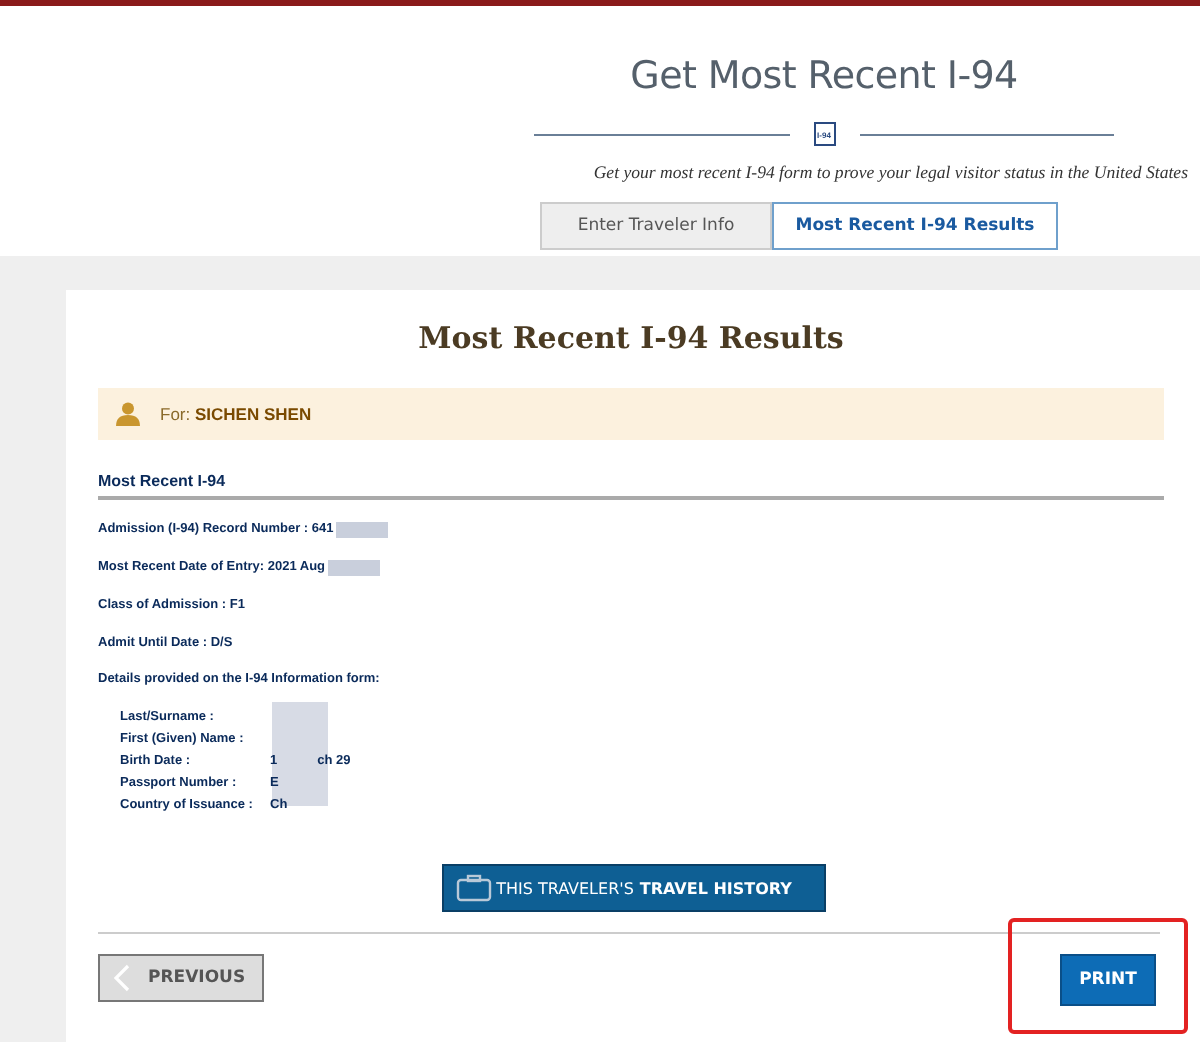 This screenshot has height=1042, width=1200. Describe the element at coordinates (915, 226) in the screenshot. I see `tab: Most Recent I-94 Results` at that location.